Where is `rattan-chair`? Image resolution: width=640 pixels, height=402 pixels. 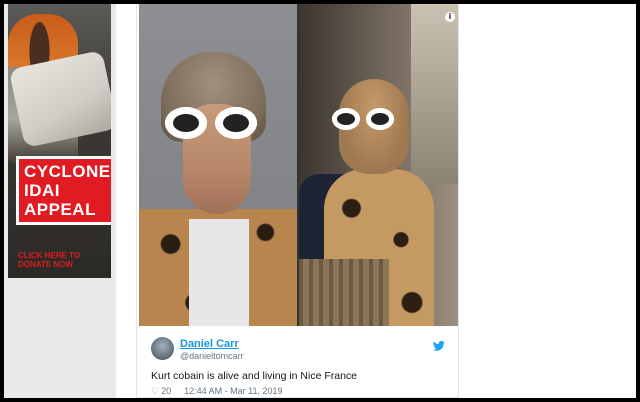
rattan-chair is located at coordinates (344, 292).